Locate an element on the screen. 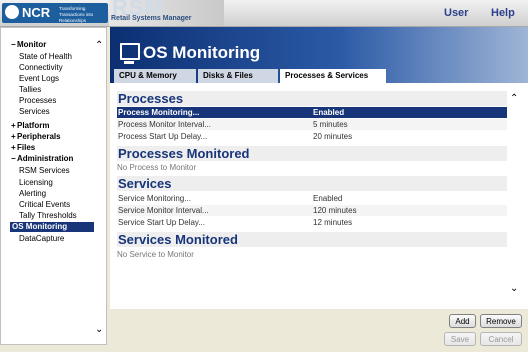 The image size is (528, 352). sidebar-item-os-monitoring: OS Monitoring is located at coordinates (52, 227).